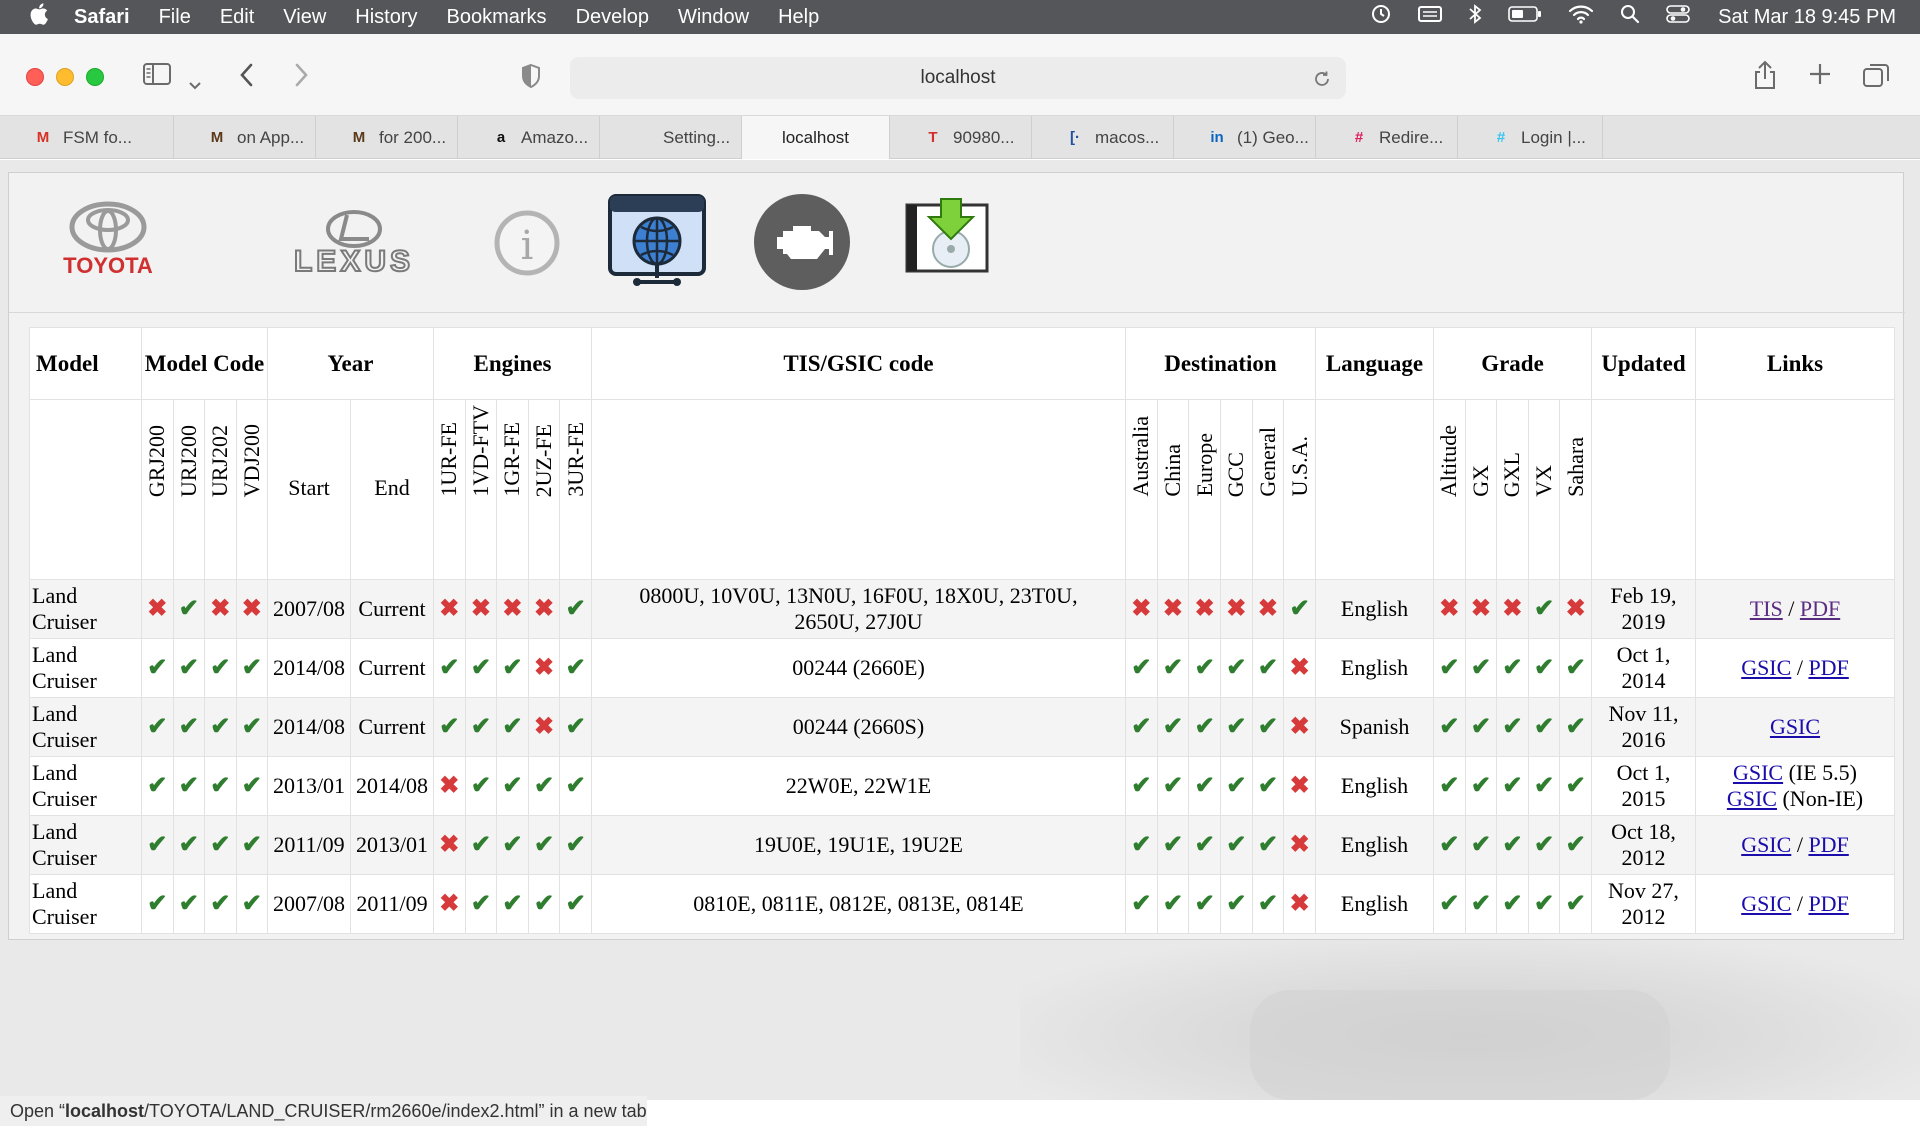 Image resolution: width=1920 pixels, height=1130 pixels. I want to click on menu-clock: Sat Mar 18 9:45 PM, so click(1807, 17).